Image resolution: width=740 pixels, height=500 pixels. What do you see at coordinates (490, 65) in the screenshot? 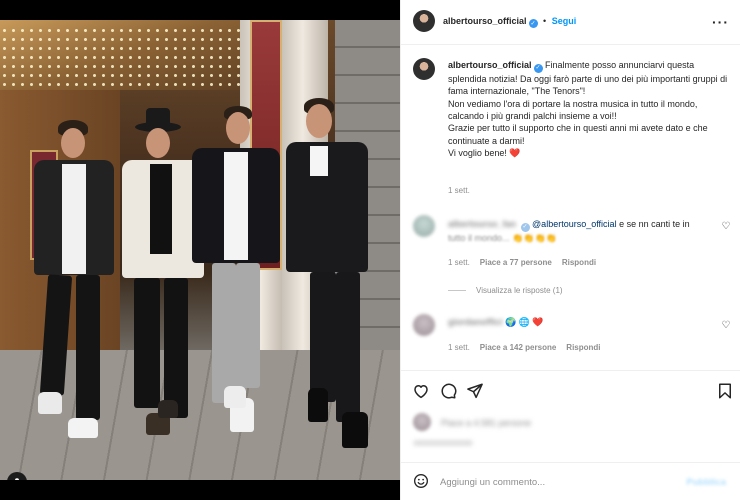
I see `caption-username: albertourso_official` at bounding box center [490, 65].